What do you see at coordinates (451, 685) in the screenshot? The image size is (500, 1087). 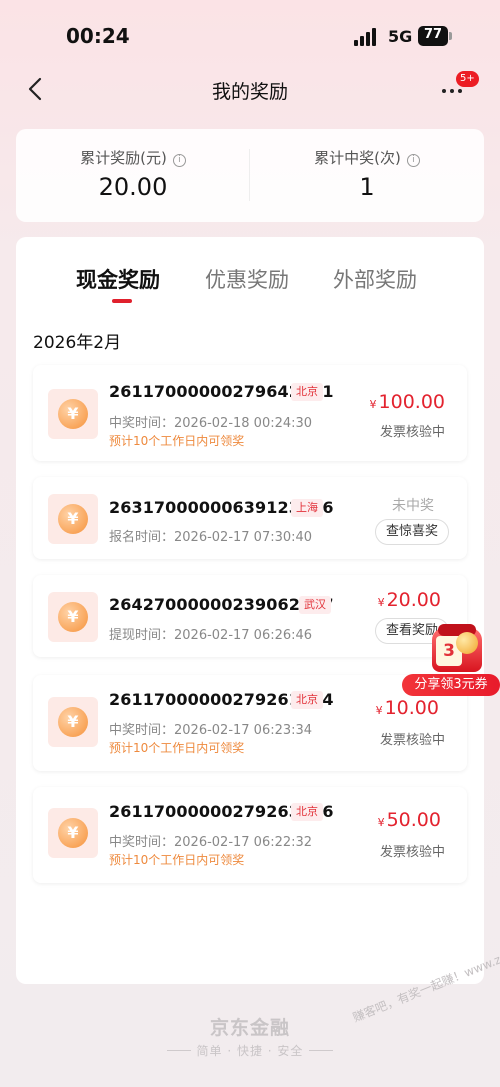 I see `promo-label: 分享领3元券` at bounding box center [451, 685].